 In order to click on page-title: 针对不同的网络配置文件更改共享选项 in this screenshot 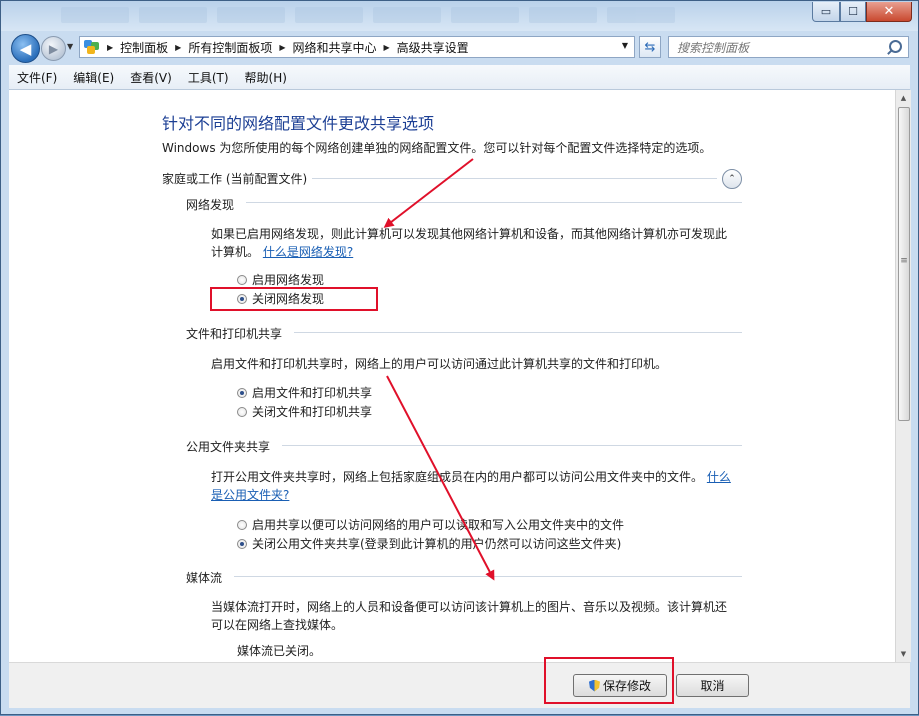, I will do `click(298, 123)`.